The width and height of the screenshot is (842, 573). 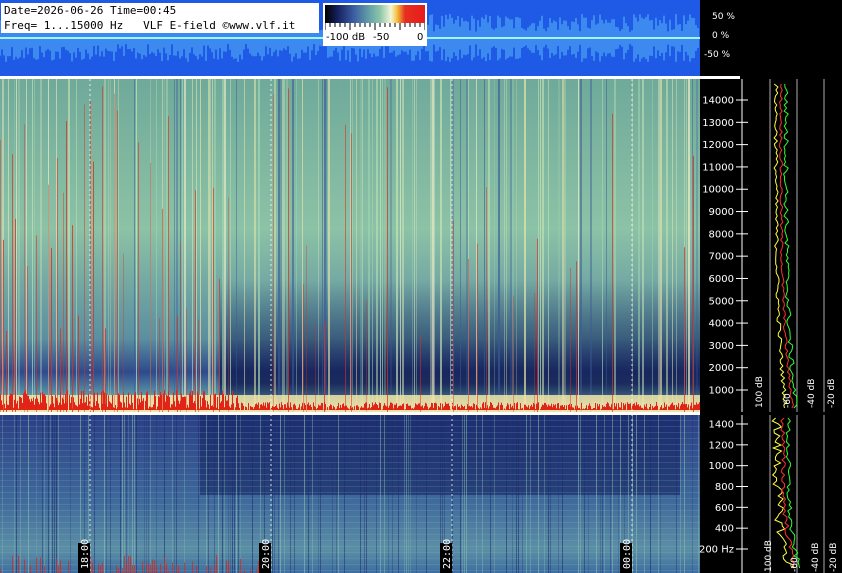 I want to click on db-label-lower-1: -60, so click(x=795, y=564).